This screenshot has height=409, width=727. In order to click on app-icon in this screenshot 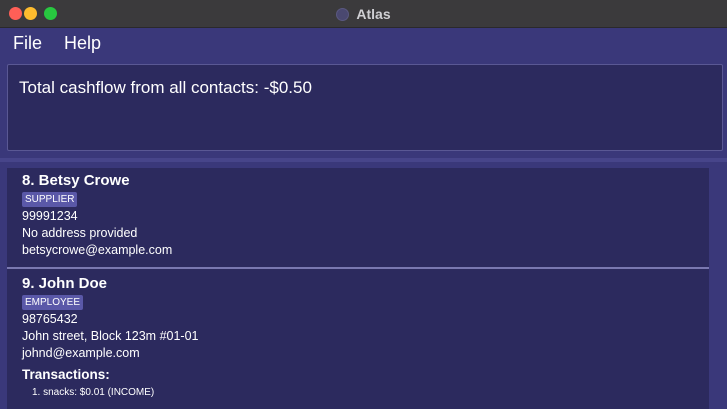, I will do `click(343, 14)`.